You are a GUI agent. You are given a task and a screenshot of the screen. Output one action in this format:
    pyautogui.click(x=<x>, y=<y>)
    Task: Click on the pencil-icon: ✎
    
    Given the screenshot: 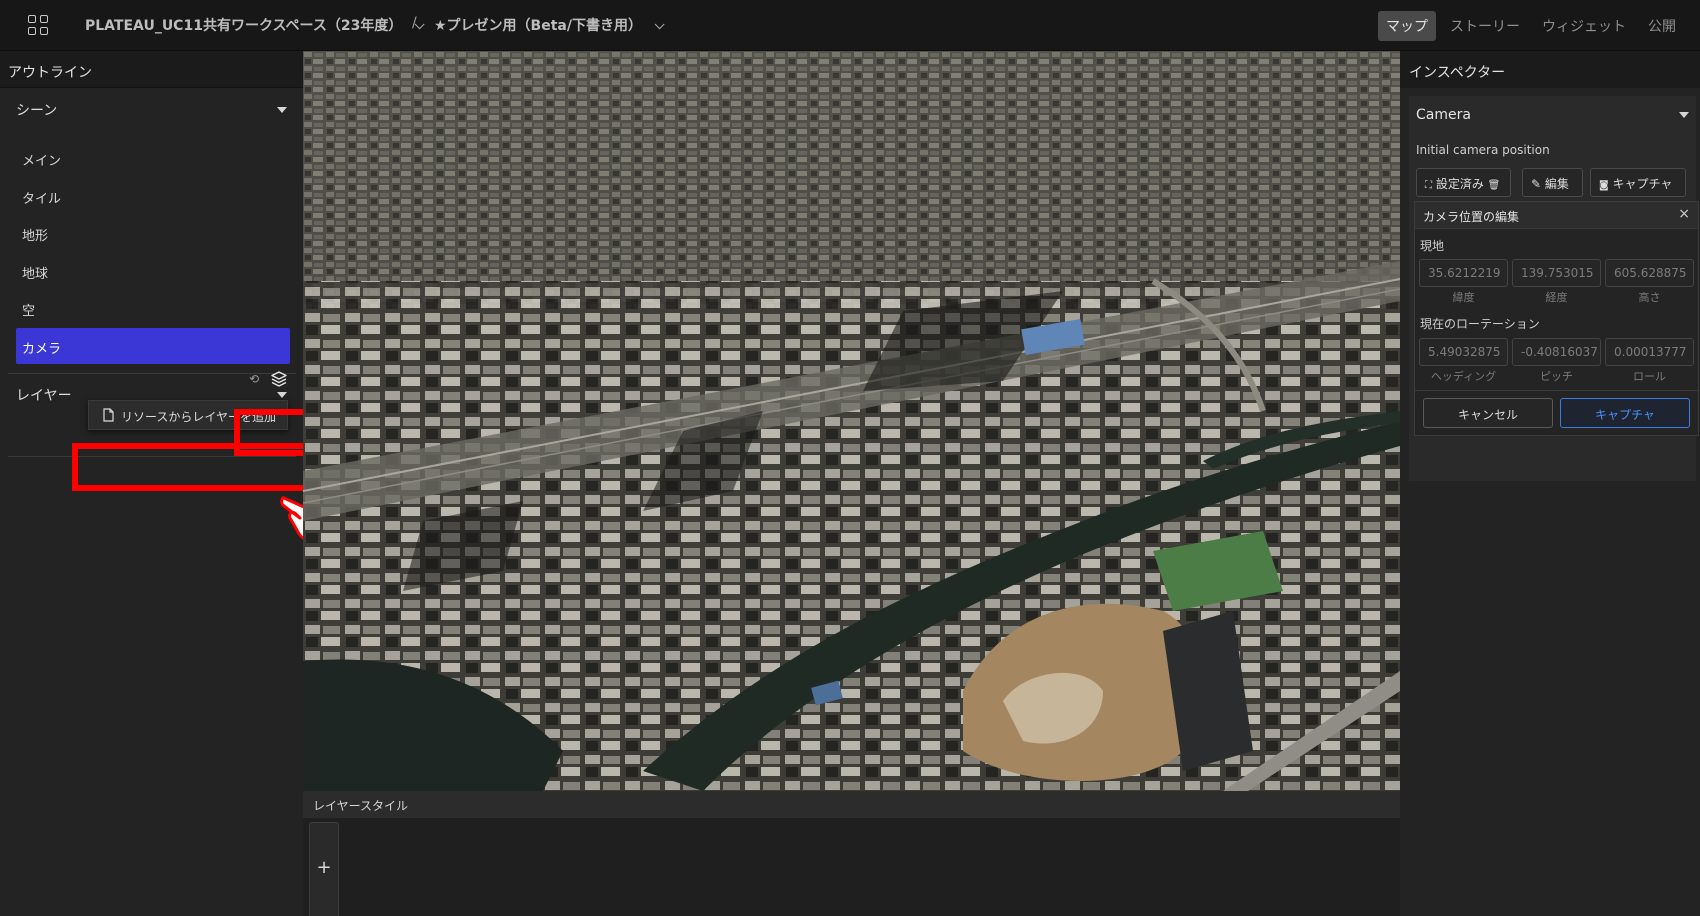 What is the action you would take?
    pyautogui.click(x=1536, y=184)
    